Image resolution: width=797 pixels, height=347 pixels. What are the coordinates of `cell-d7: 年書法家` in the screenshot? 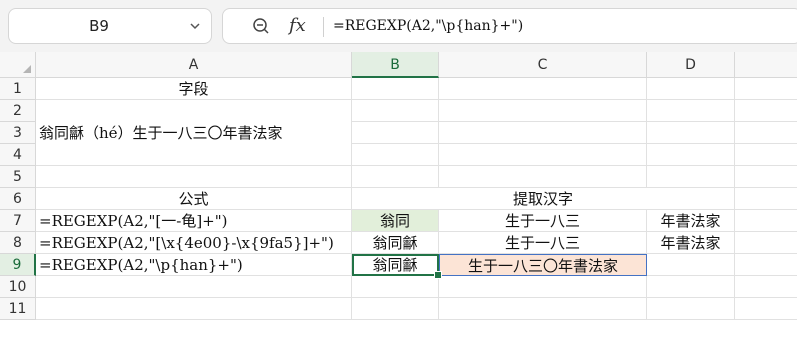 It's located at (691, 221).